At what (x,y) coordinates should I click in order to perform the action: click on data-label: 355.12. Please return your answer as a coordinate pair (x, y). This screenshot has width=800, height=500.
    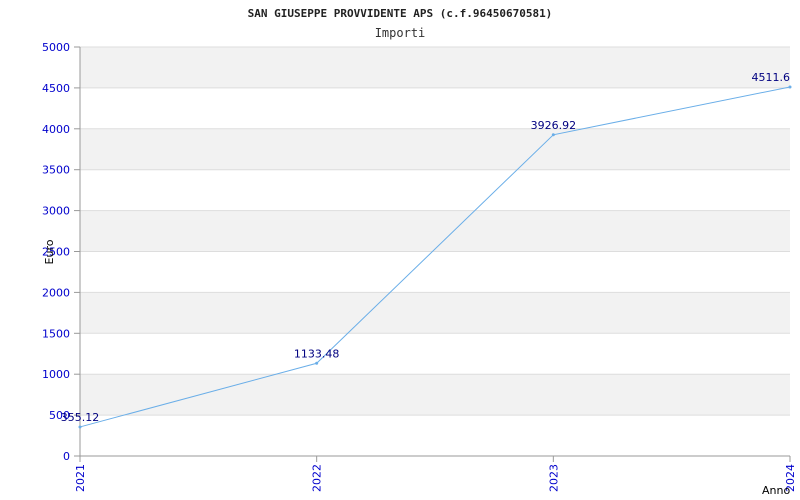
    Looking at the image, I should click on (80, 417).